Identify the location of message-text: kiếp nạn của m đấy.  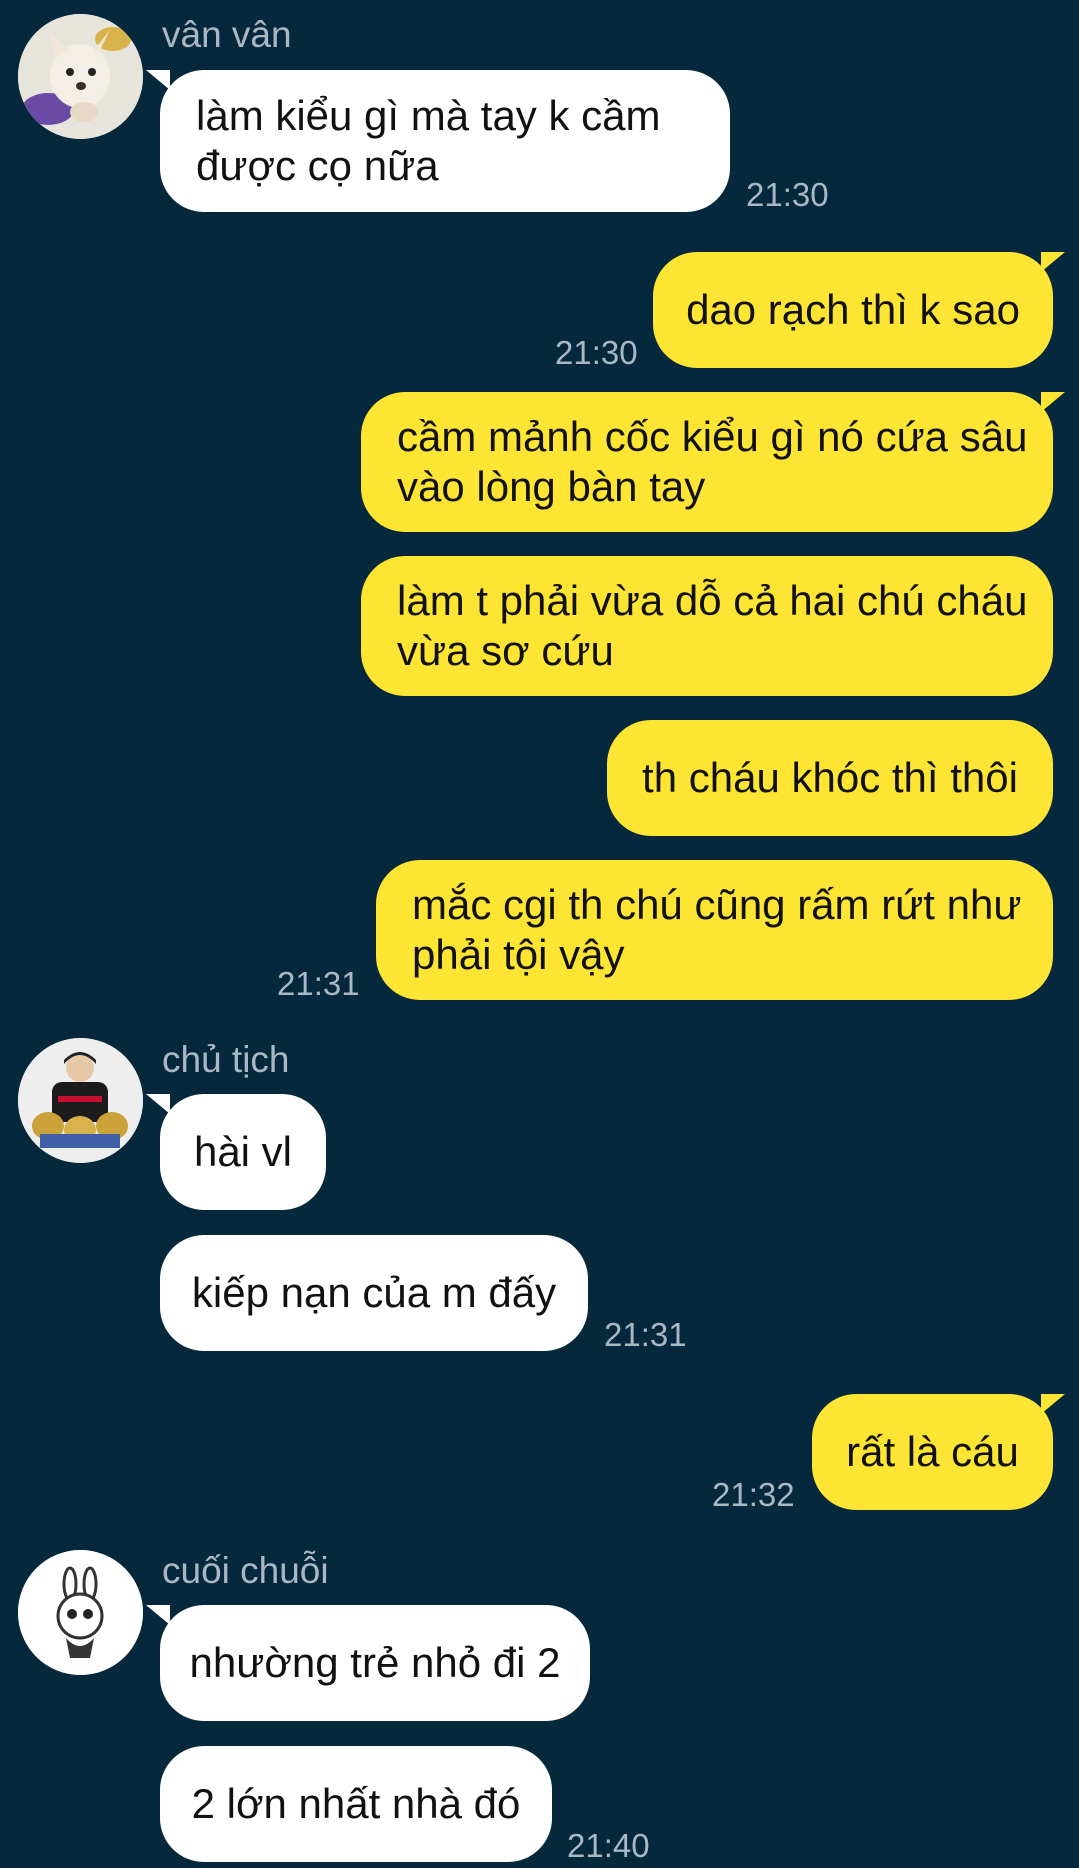
(374, 1292).